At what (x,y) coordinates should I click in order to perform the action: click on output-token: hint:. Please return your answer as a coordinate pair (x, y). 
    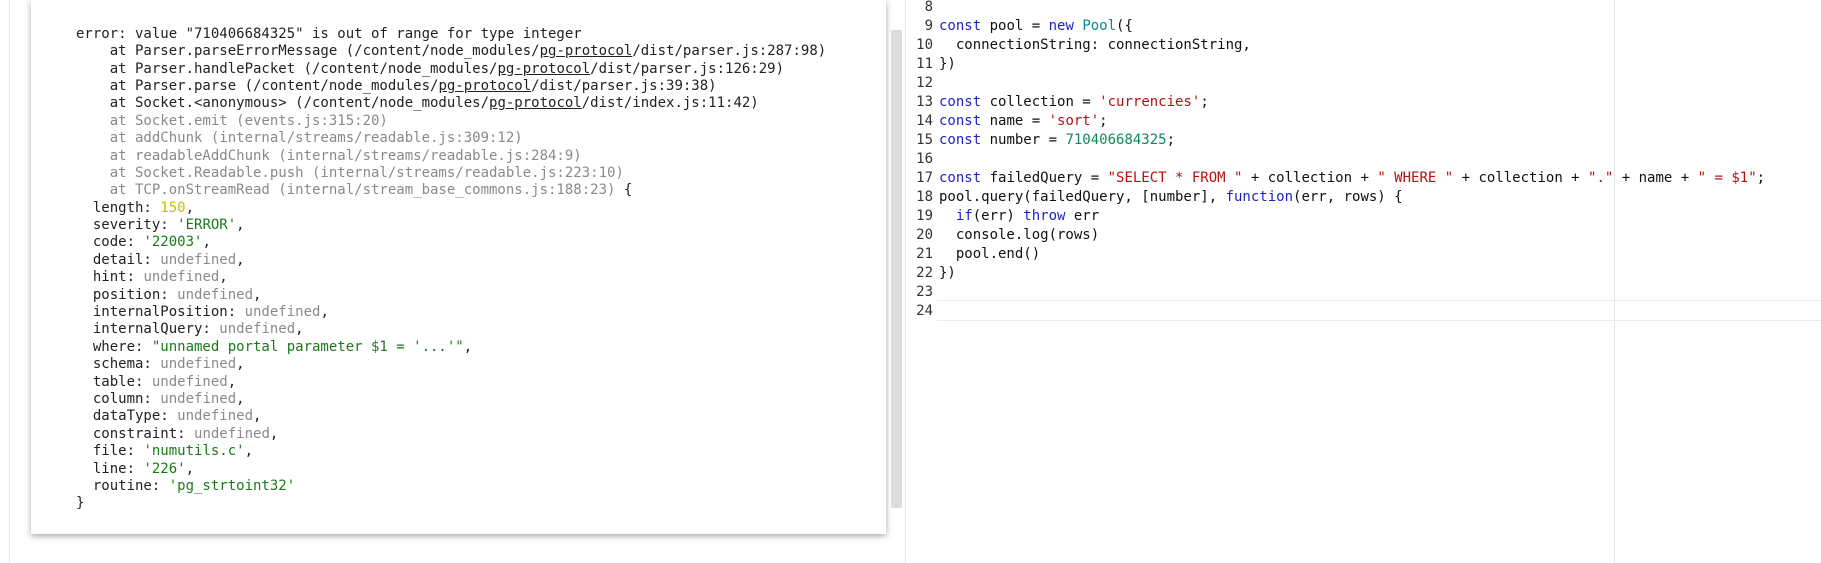
    Looking at the image, I should click on (110, 277).